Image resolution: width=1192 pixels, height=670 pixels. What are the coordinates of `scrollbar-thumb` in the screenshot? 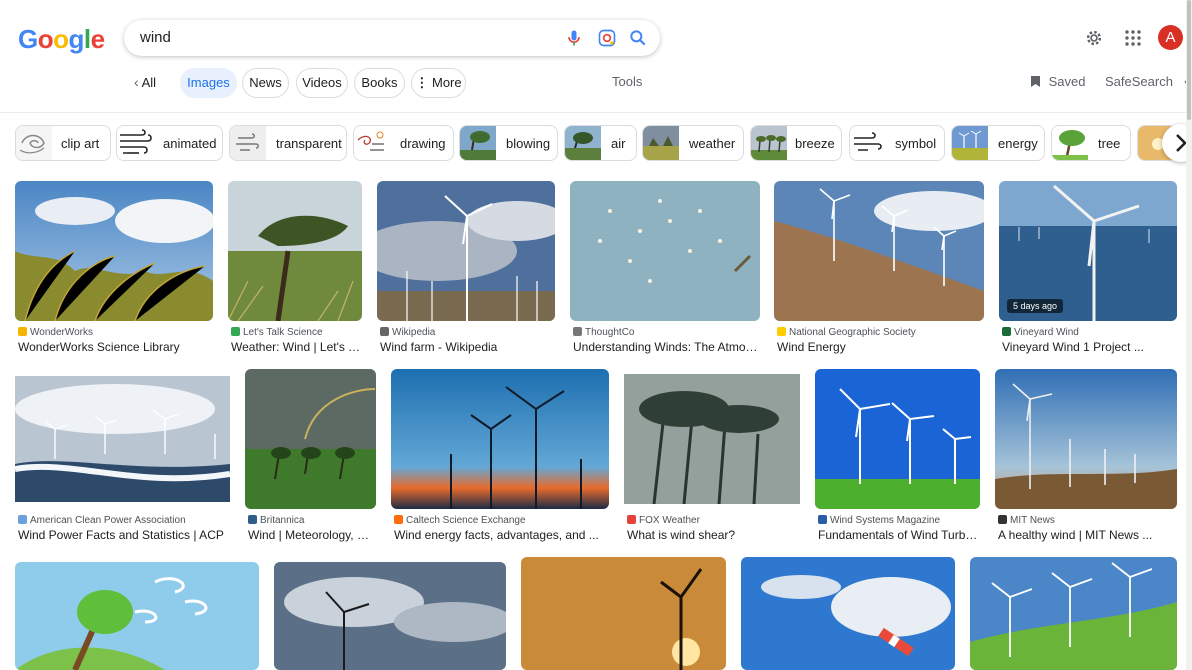 It's located at (1189, 60).